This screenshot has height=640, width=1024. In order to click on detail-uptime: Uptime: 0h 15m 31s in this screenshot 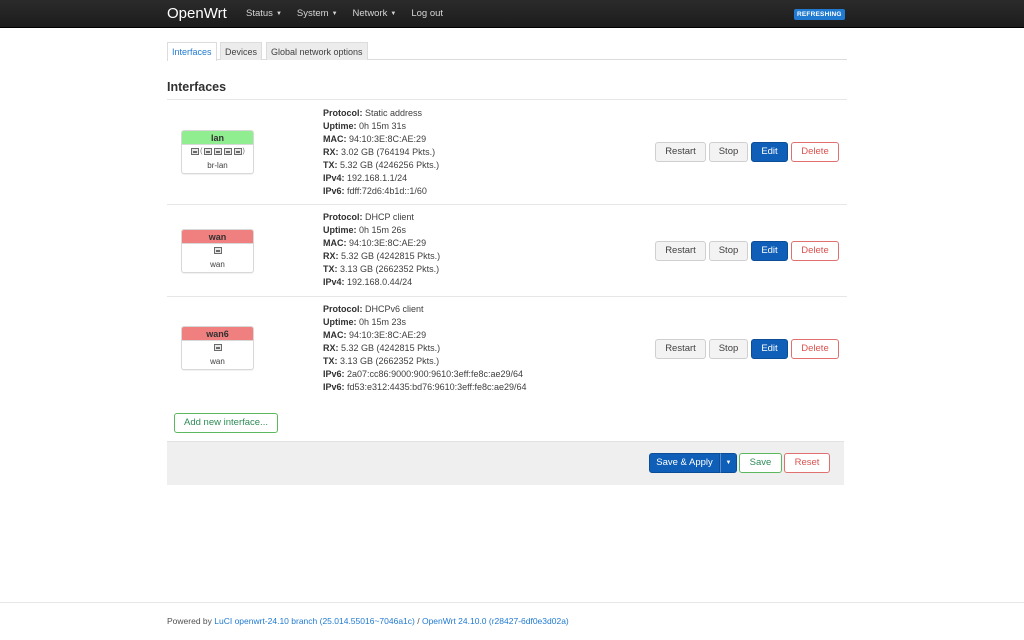, I will do `click(365, 126)`.